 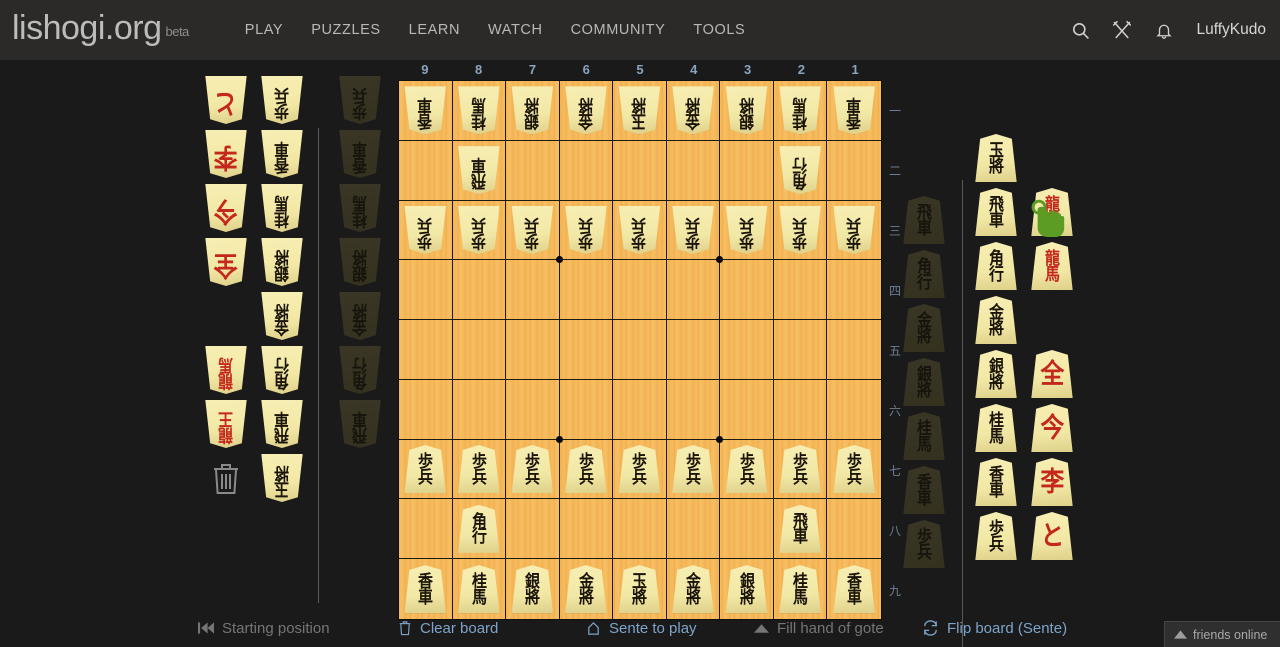 I want to click on spare-piece-gote: 桂馬, so click(x=282, y=208).